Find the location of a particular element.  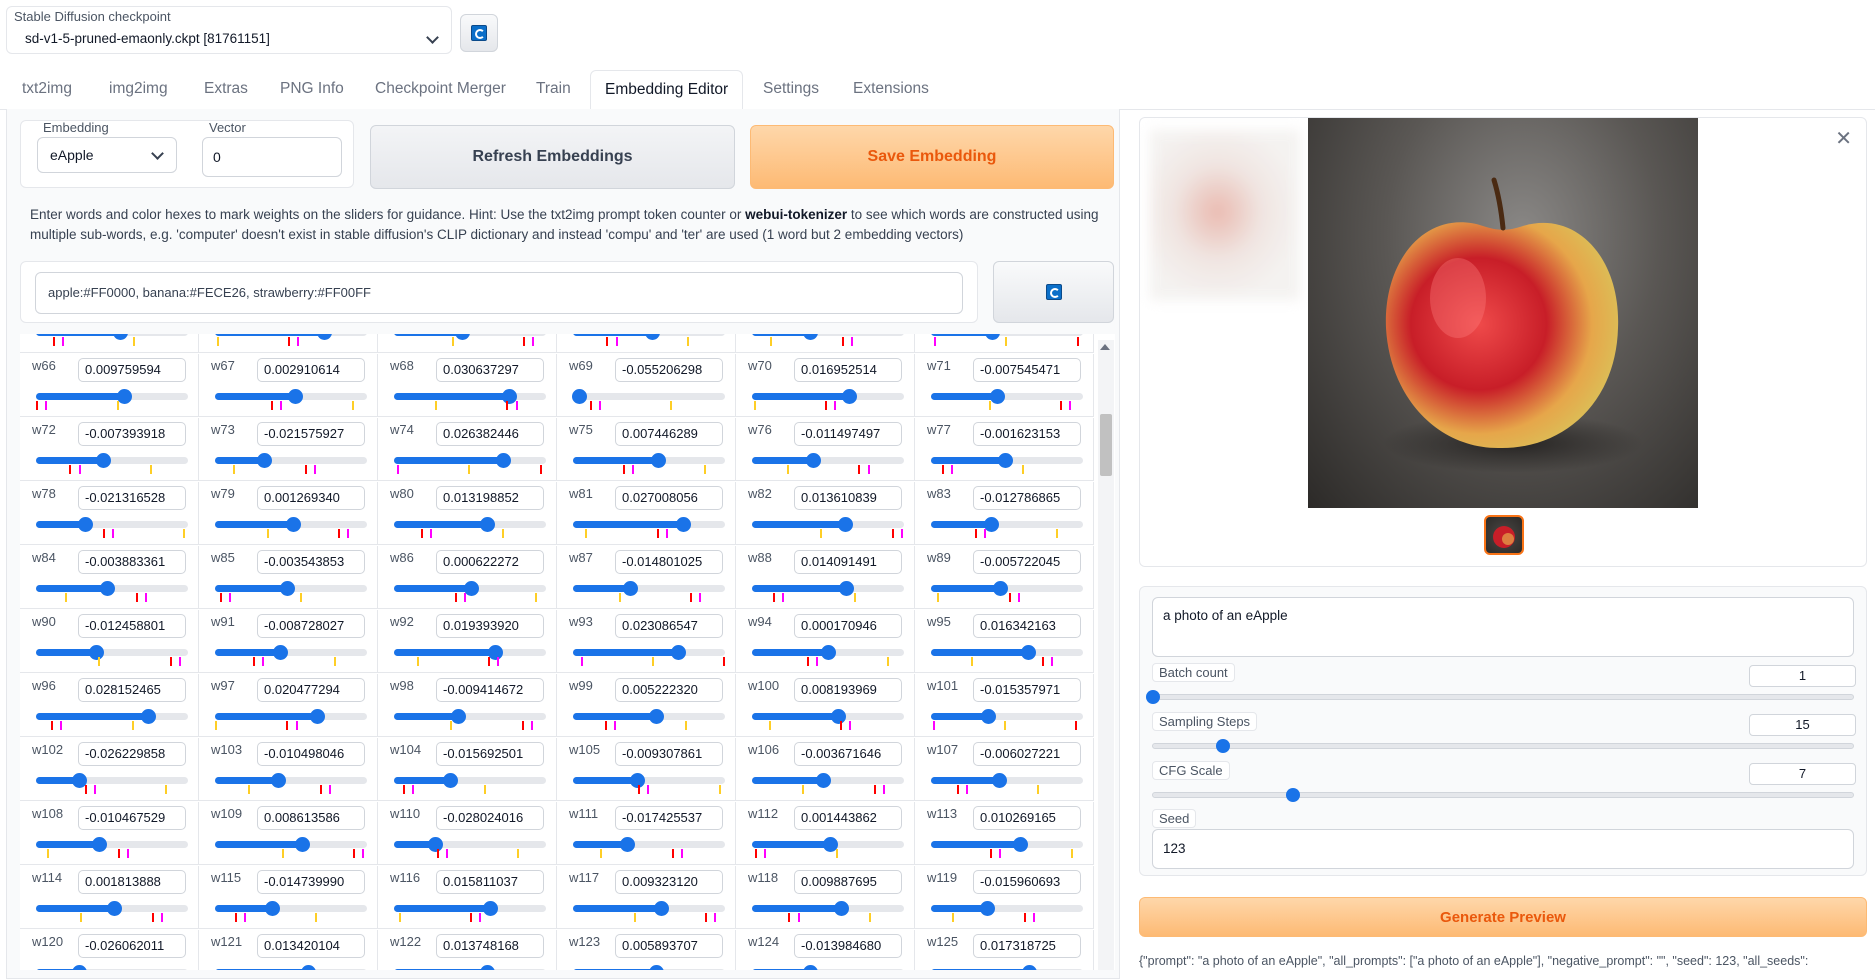

tab-embedding-editor: Embedding Editor is located at coordinates (667, 90).